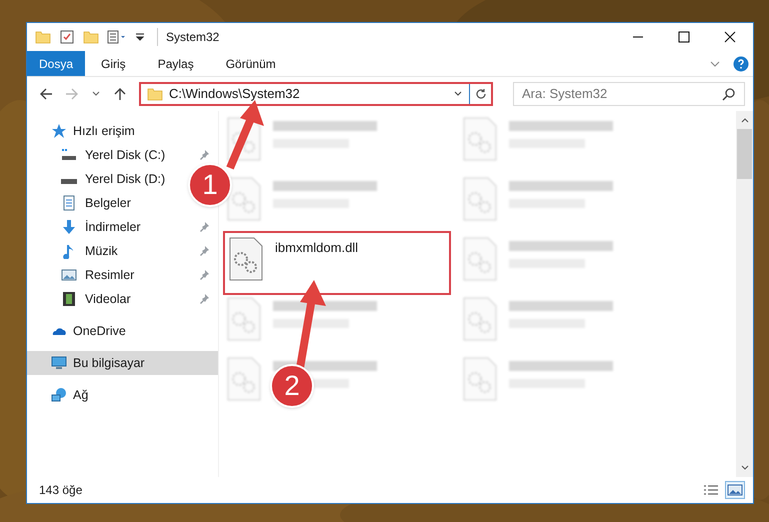  Describe the element at coordinates (67, 37) in the screenshot. I see `checklist-icon` at that location.